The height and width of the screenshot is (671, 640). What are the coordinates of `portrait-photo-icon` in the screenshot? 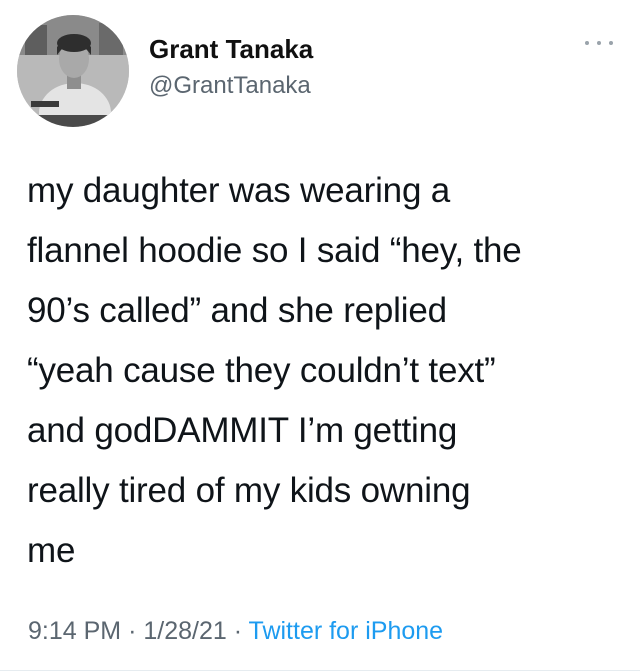 It's located at (73, 71).